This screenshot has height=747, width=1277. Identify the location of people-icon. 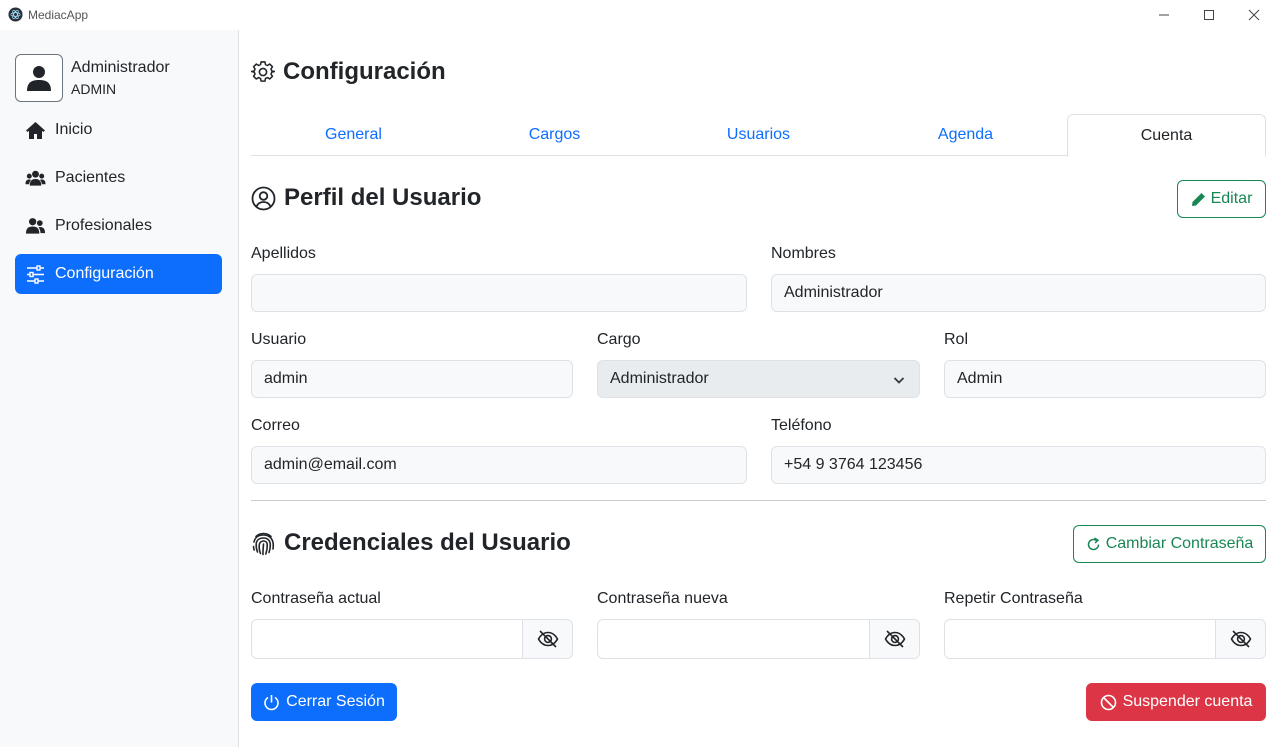
(35, 178).